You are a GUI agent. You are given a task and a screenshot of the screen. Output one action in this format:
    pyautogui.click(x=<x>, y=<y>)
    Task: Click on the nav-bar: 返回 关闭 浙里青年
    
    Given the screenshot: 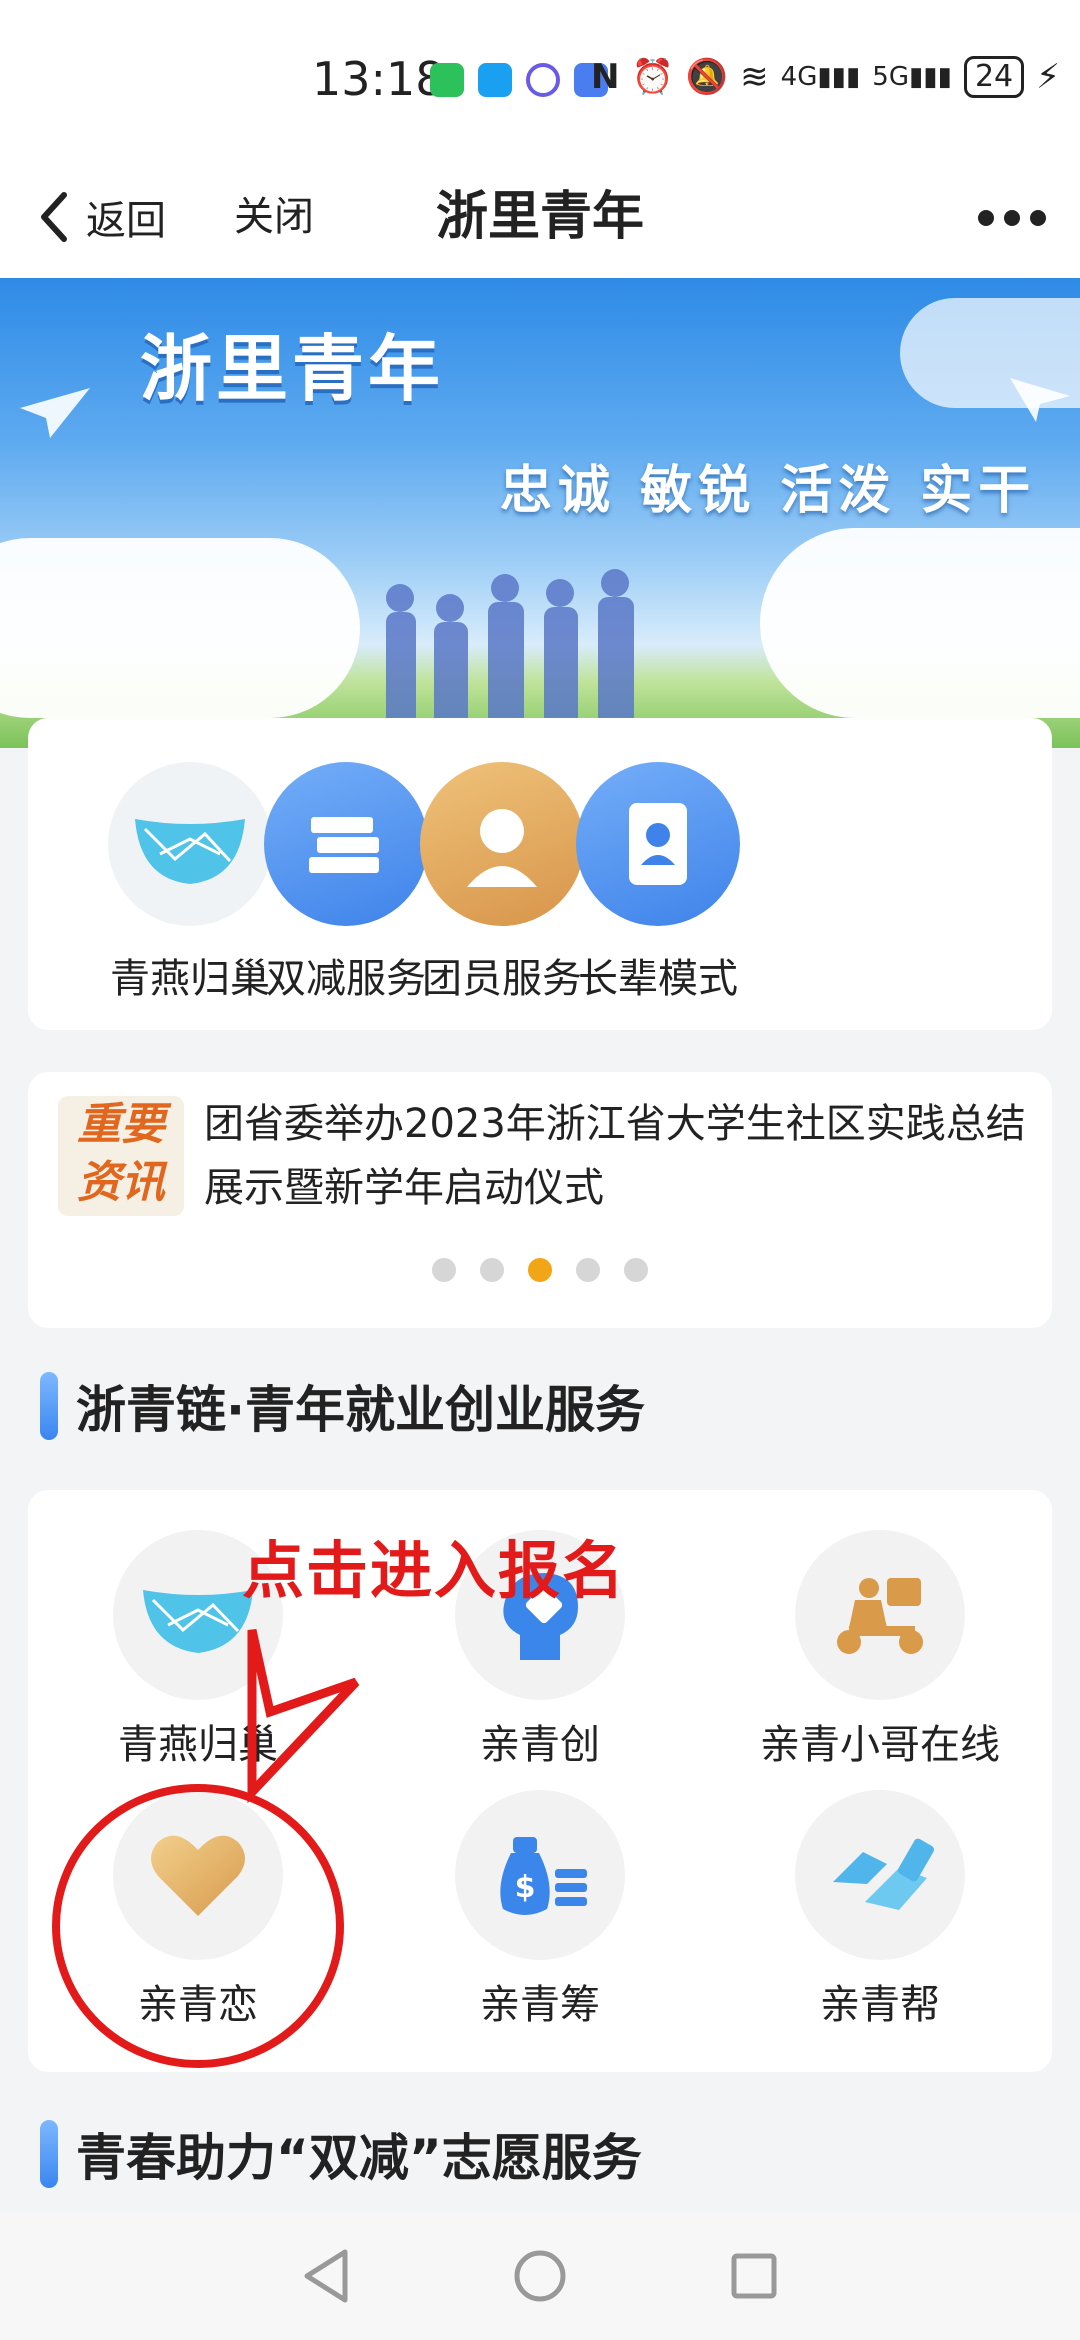 What is the action you would take?
    pyautogui.click(x=540, y=219)
    